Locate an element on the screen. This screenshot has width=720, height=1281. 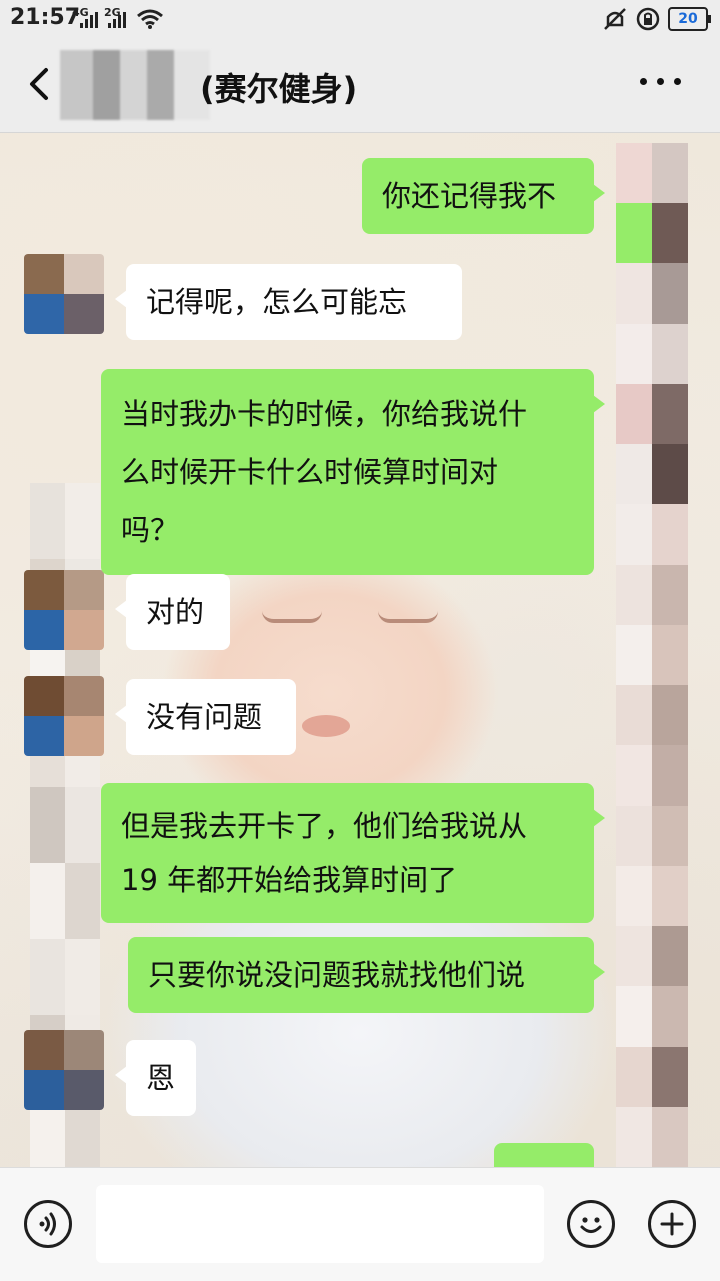
message-bubble-received: 记得呢，怎么可能忘 is located at coordinates (288, 302).